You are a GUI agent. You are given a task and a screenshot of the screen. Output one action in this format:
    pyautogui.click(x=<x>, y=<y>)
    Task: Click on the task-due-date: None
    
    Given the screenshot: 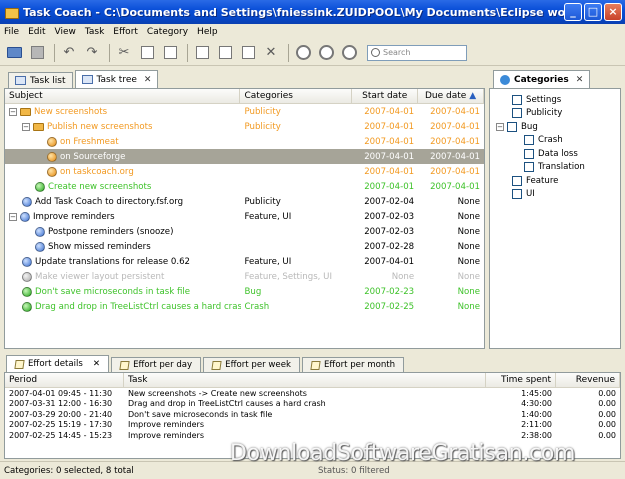 What is the action you would take?
    pyautogui.click(x=469, y=246)
    